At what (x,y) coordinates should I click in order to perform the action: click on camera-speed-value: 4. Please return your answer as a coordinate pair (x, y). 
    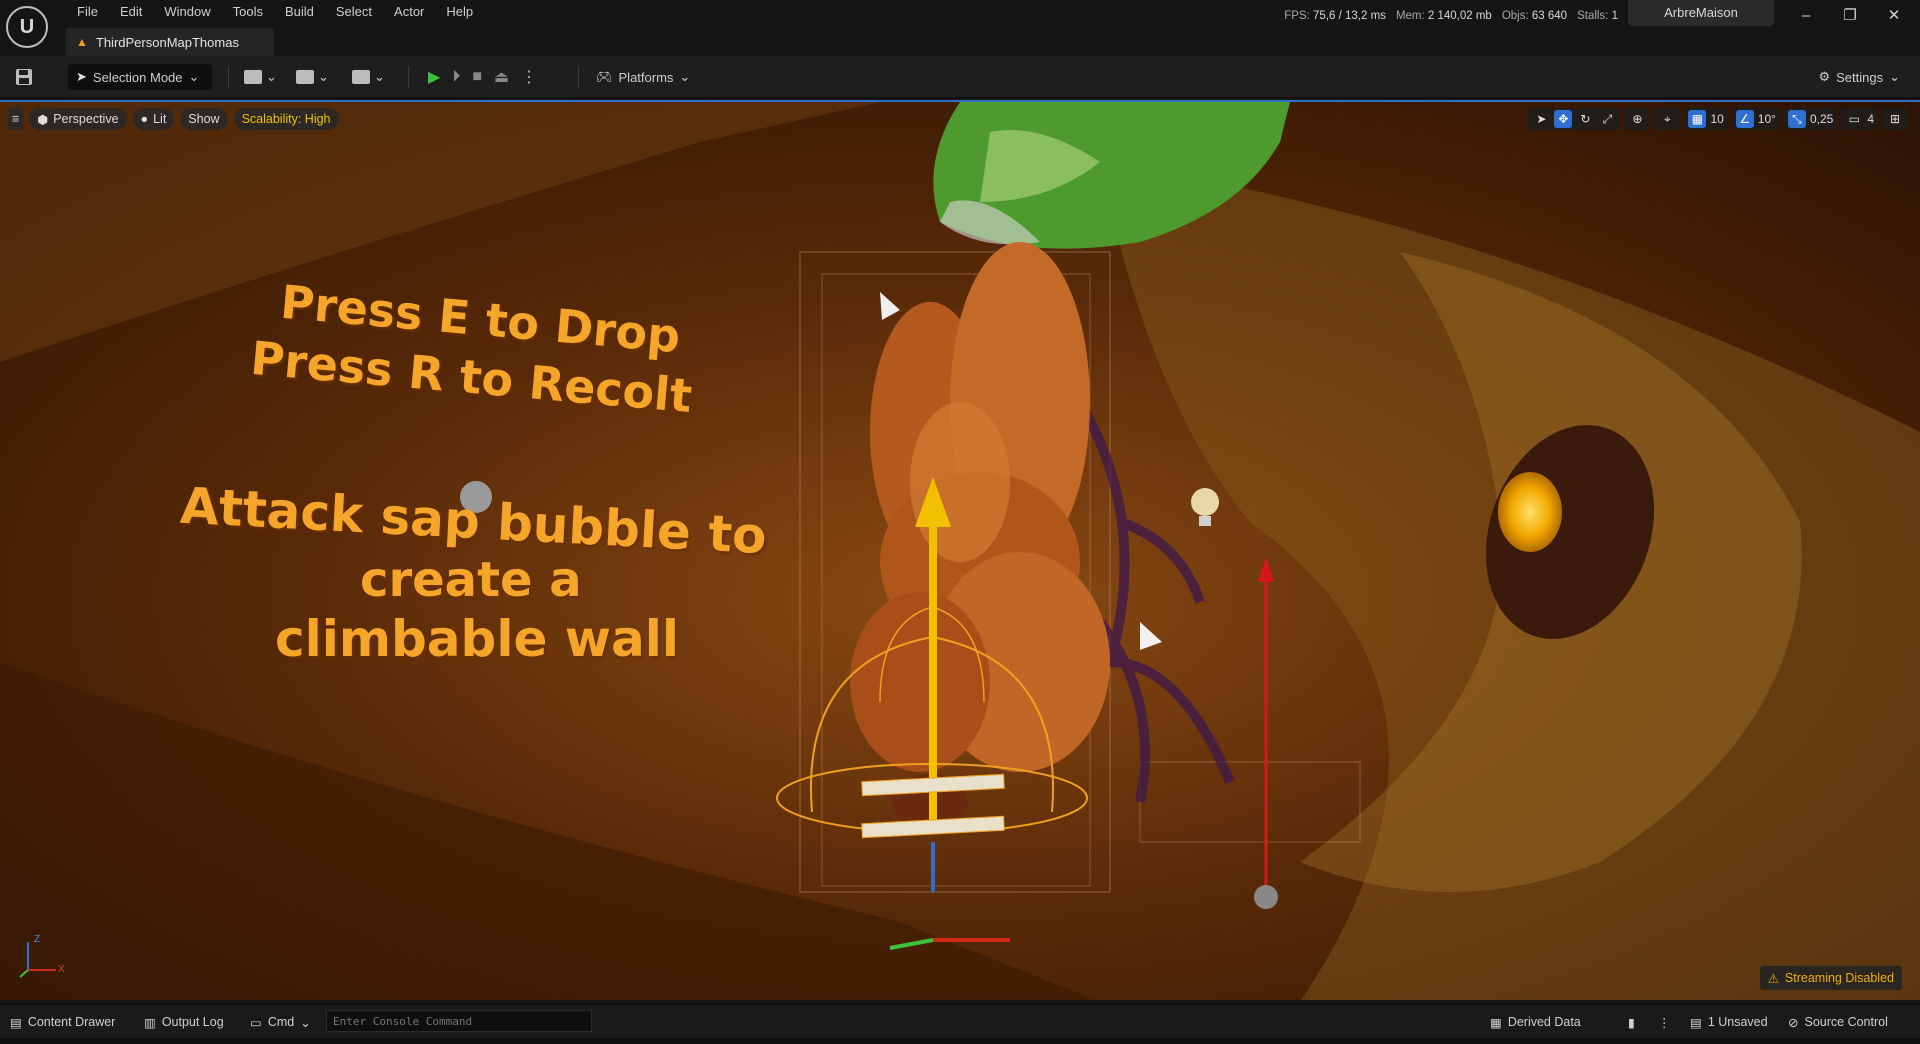
    Looking at the image, I should click on (1870, 119).